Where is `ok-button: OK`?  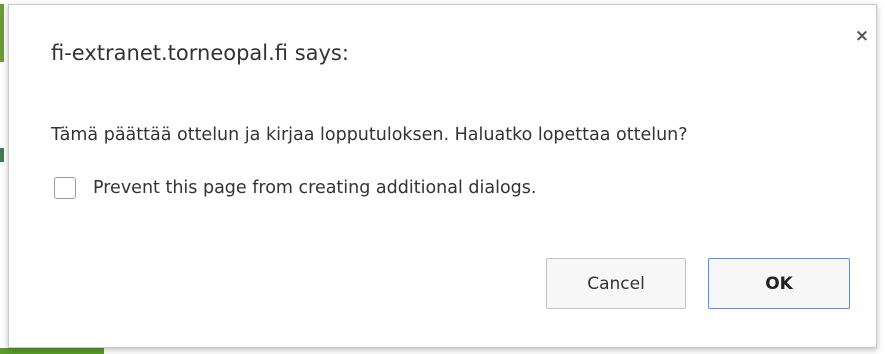
ok-button: OK is located at coordinates (779, 283).